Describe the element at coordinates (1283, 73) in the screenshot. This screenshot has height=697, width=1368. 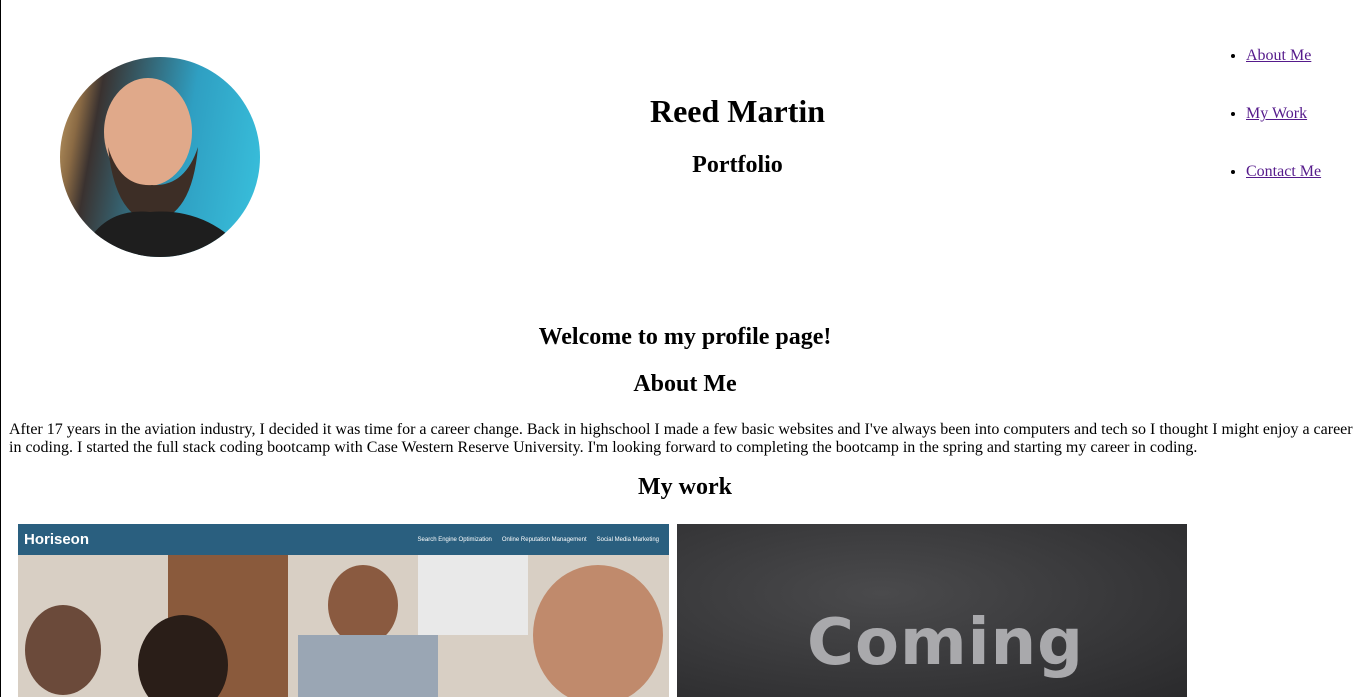
I see `nav-item-about: About Me` at that location.